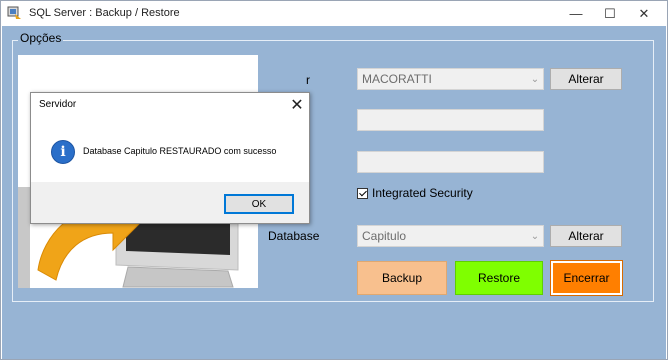 This screenshot has width=668, height=360. What do you see at coordinates (41, 38) in the screenshot?
I see `options-legend: Opções` at bounding box center [41, 38].